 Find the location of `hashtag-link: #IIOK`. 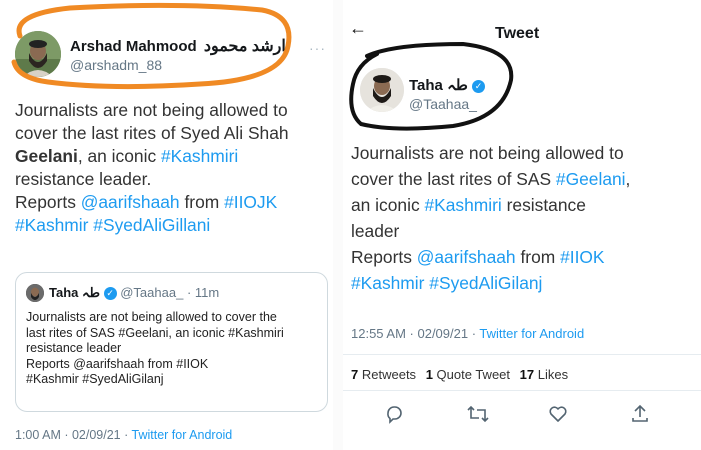

hashtag-link: #IIOK is located at coordinates (582, 257).